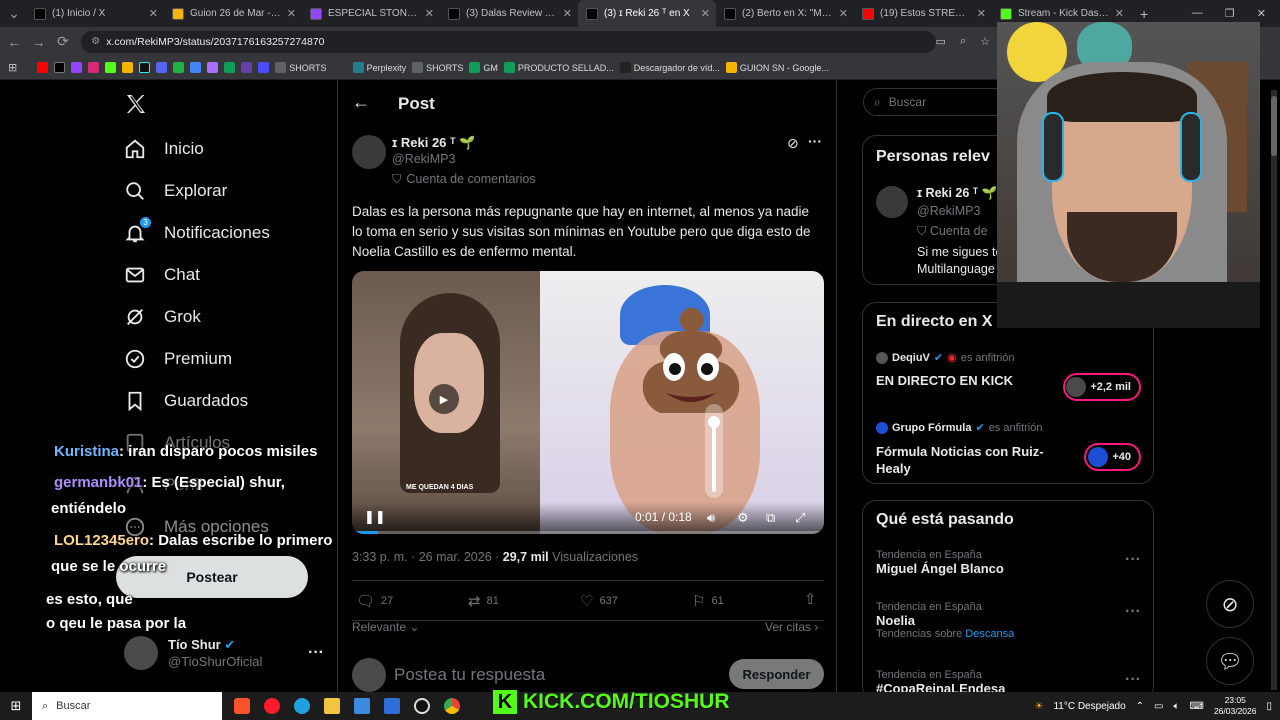  What do you see at coordinates (945, 357) in the screenshot?
I see `live-host: DeqiuV ✔ ◉ es anfitrión` at bounding box center [945, 357].